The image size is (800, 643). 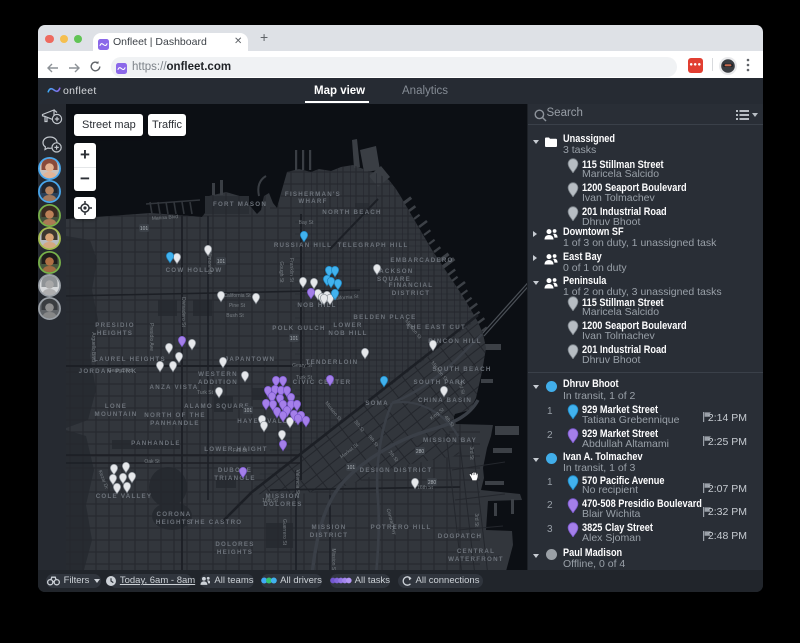 I want to click on svg-text: EMBARCADERO, so click(x=421, y=260).